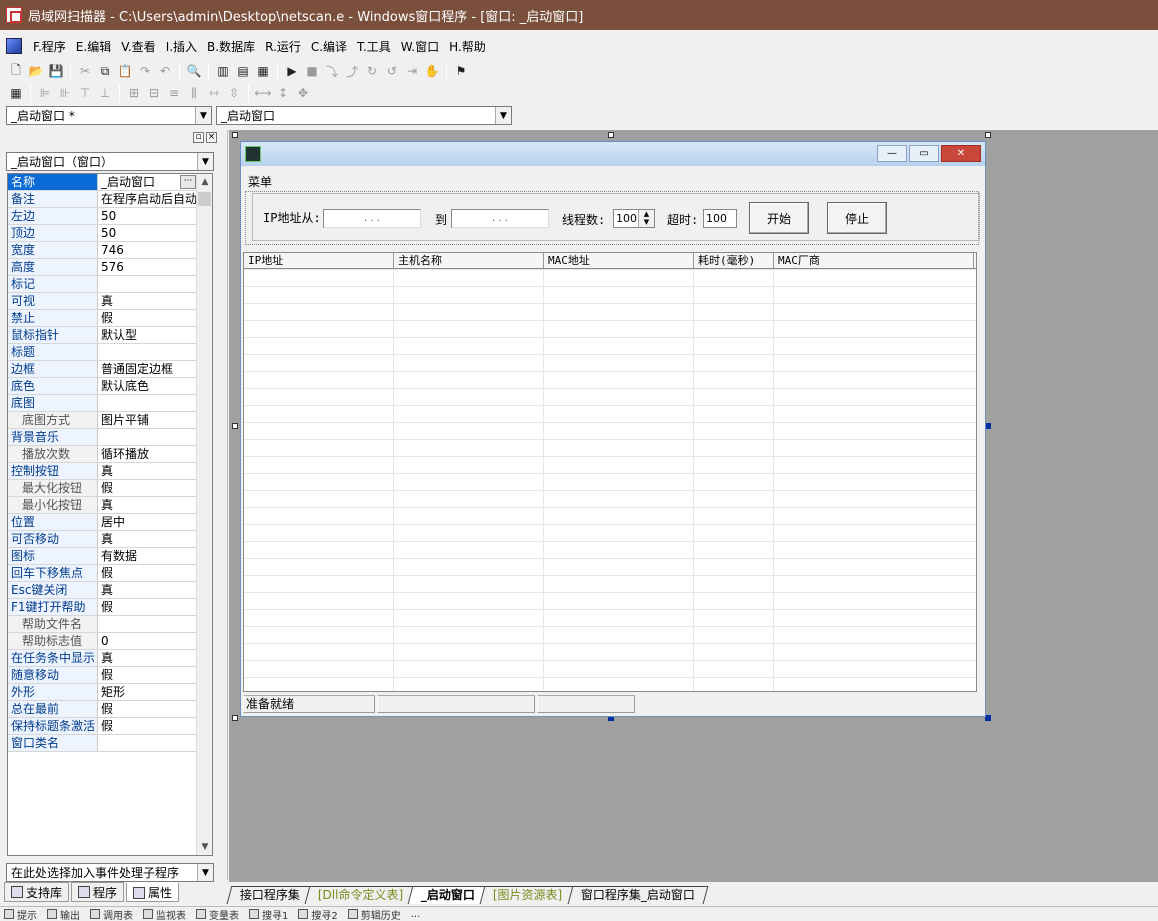  Describe the element at coordinates (638, 895) in the screenshot. I see `tab-window-module: 窗口程序集_启动窗口` at that location.